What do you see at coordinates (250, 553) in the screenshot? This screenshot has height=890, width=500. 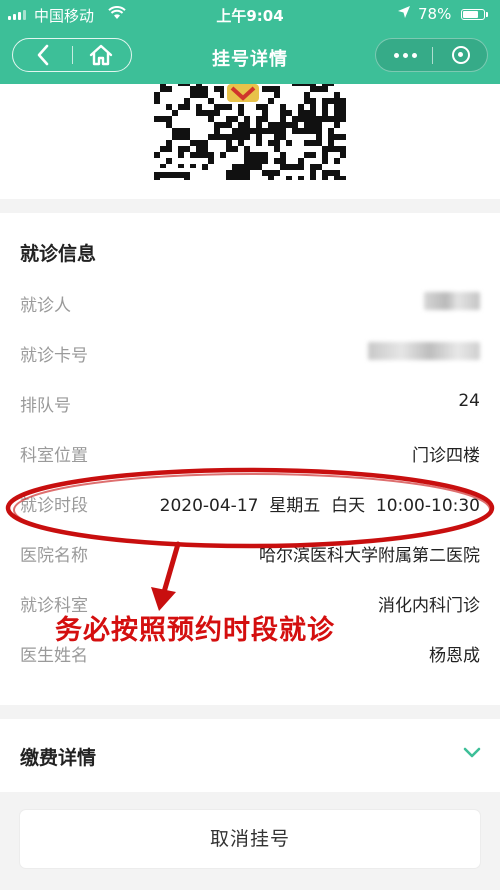 I see `info-row-hospital: 医院名称 哈尔滨医科大学附属第二医院` at bounding box center [250, 553].